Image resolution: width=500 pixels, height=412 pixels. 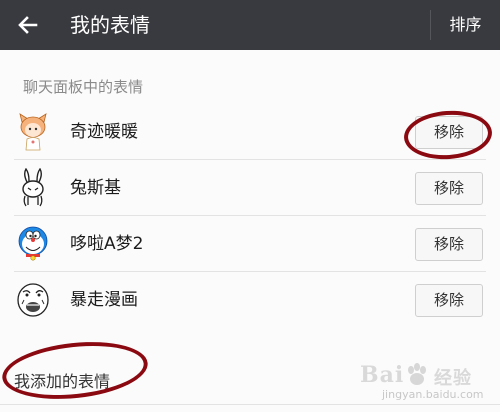 What do you see at coordinates (83, 87) in the screenshot?
I see `section-header-chat-panel: 聊天面板中的表情` at bounding box center [83, 87].